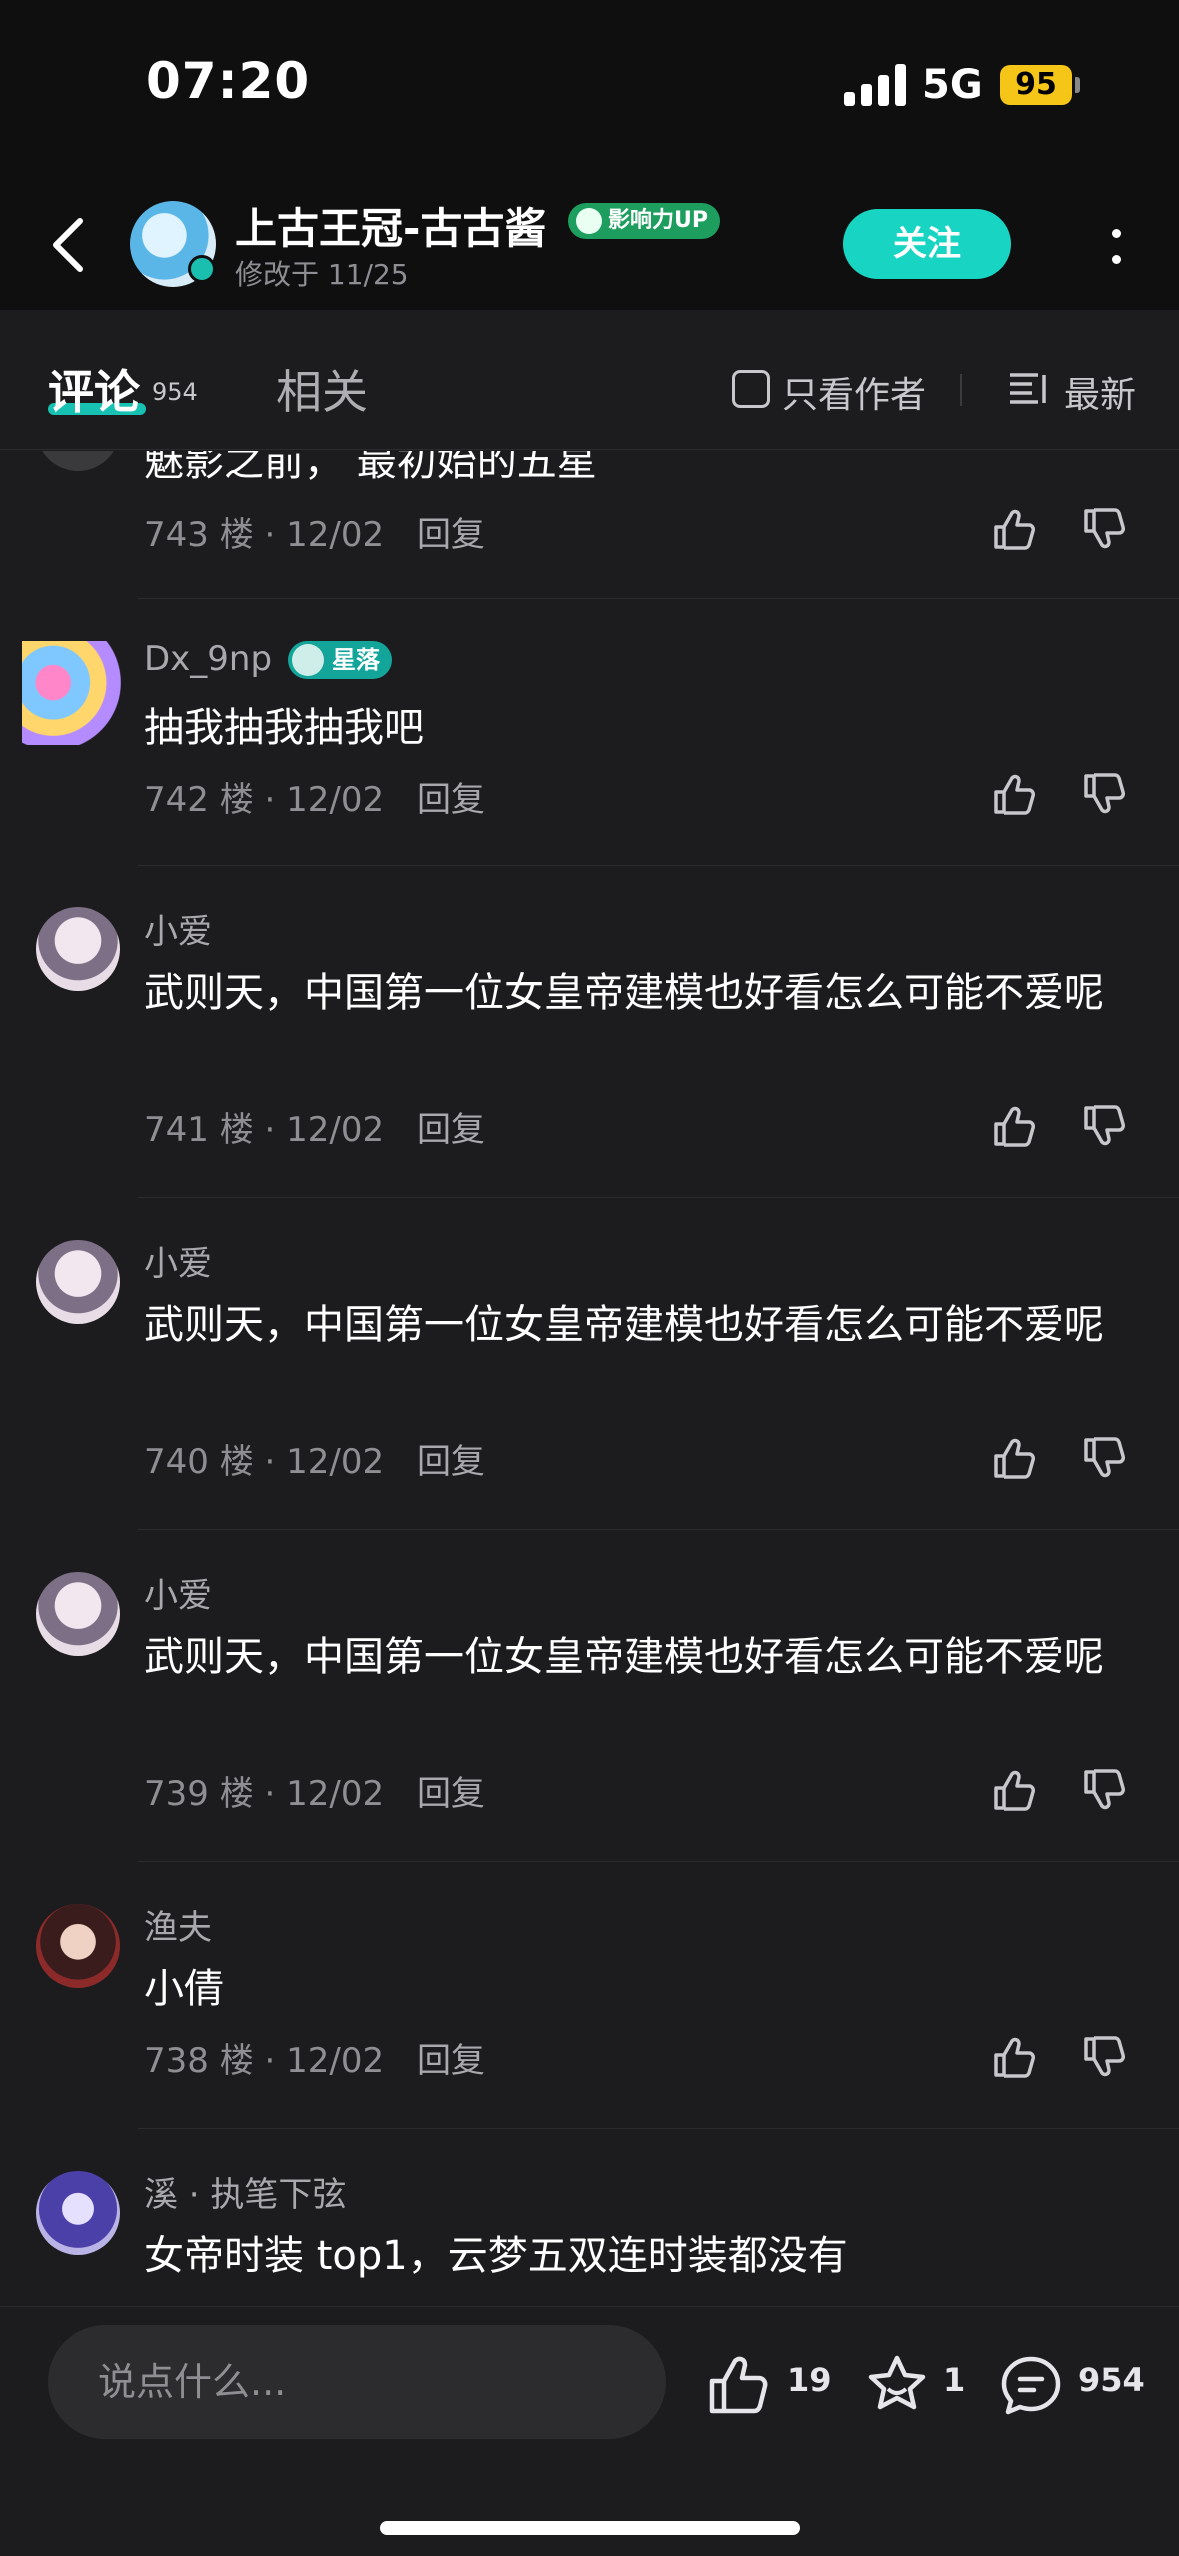  I want to click on star-icon, so click(897, 2385).